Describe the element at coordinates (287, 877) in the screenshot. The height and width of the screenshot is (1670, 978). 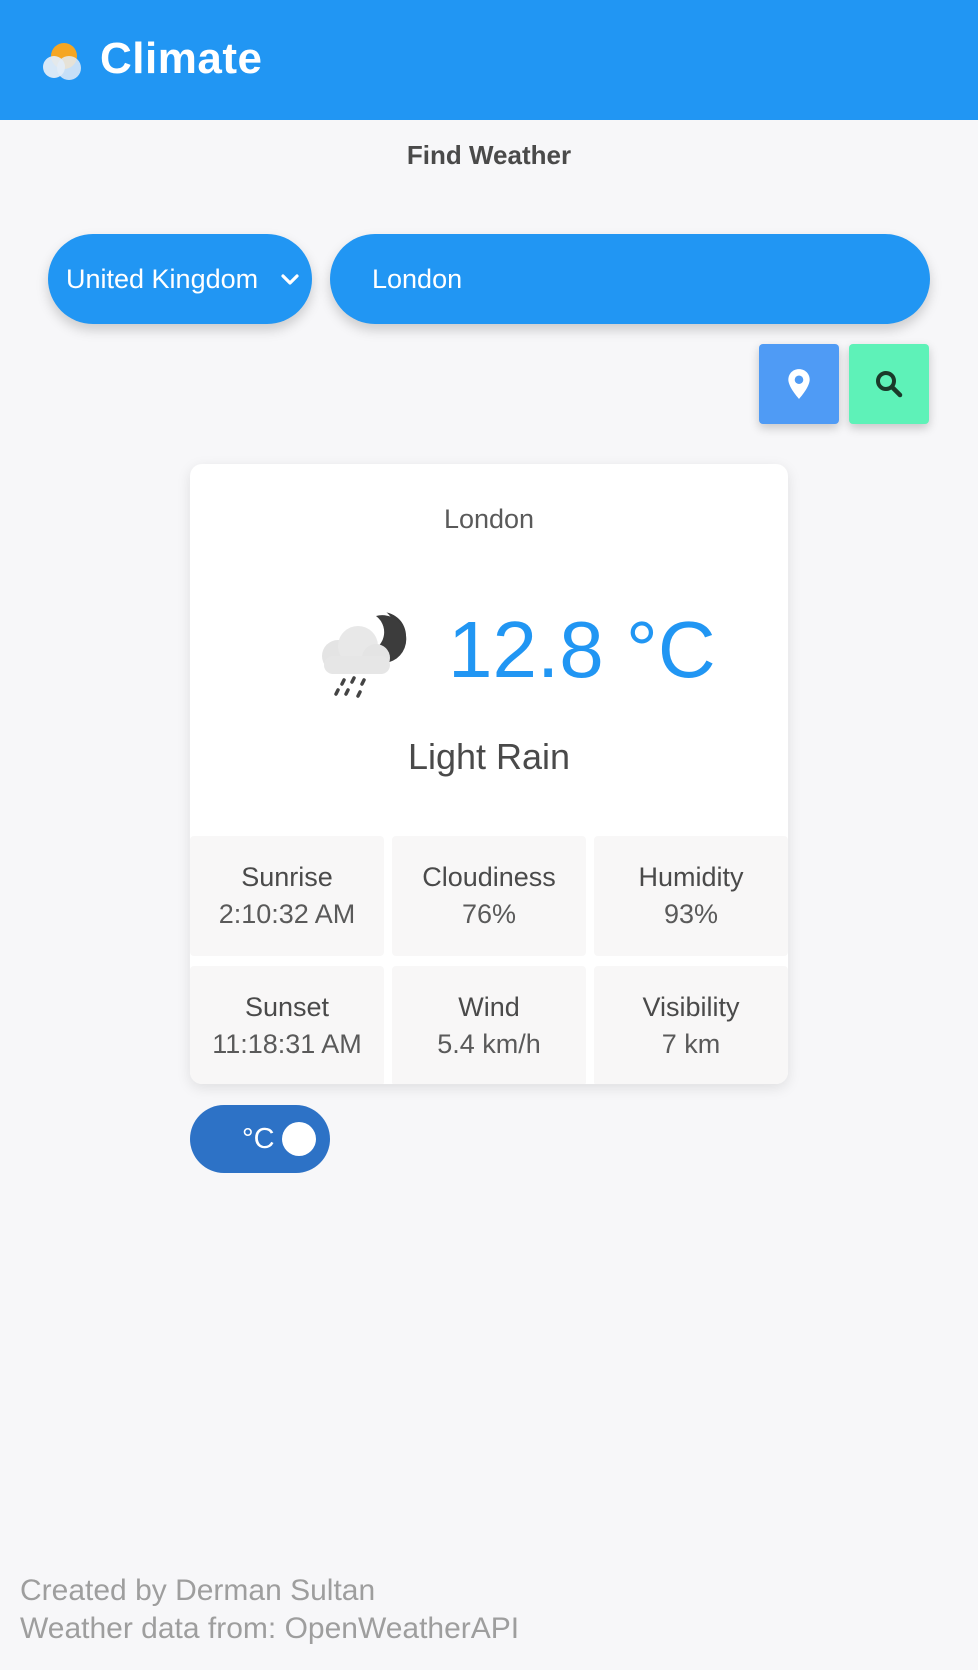
I see `stat-label: Sunrise` at that location.